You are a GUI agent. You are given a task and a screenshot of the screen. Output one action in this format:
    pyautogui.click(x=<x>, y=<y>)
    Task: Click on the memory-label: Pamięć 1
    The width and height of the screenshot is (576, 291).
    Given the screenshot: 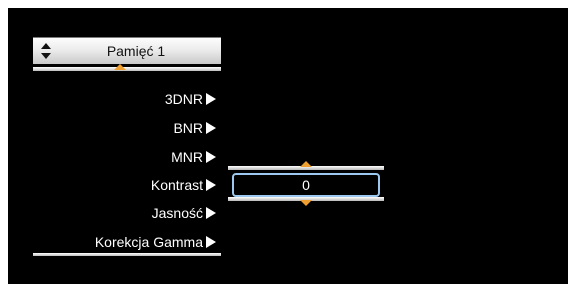 What is the action you would take?
    pyautogui.click(x=136, y=51)
    